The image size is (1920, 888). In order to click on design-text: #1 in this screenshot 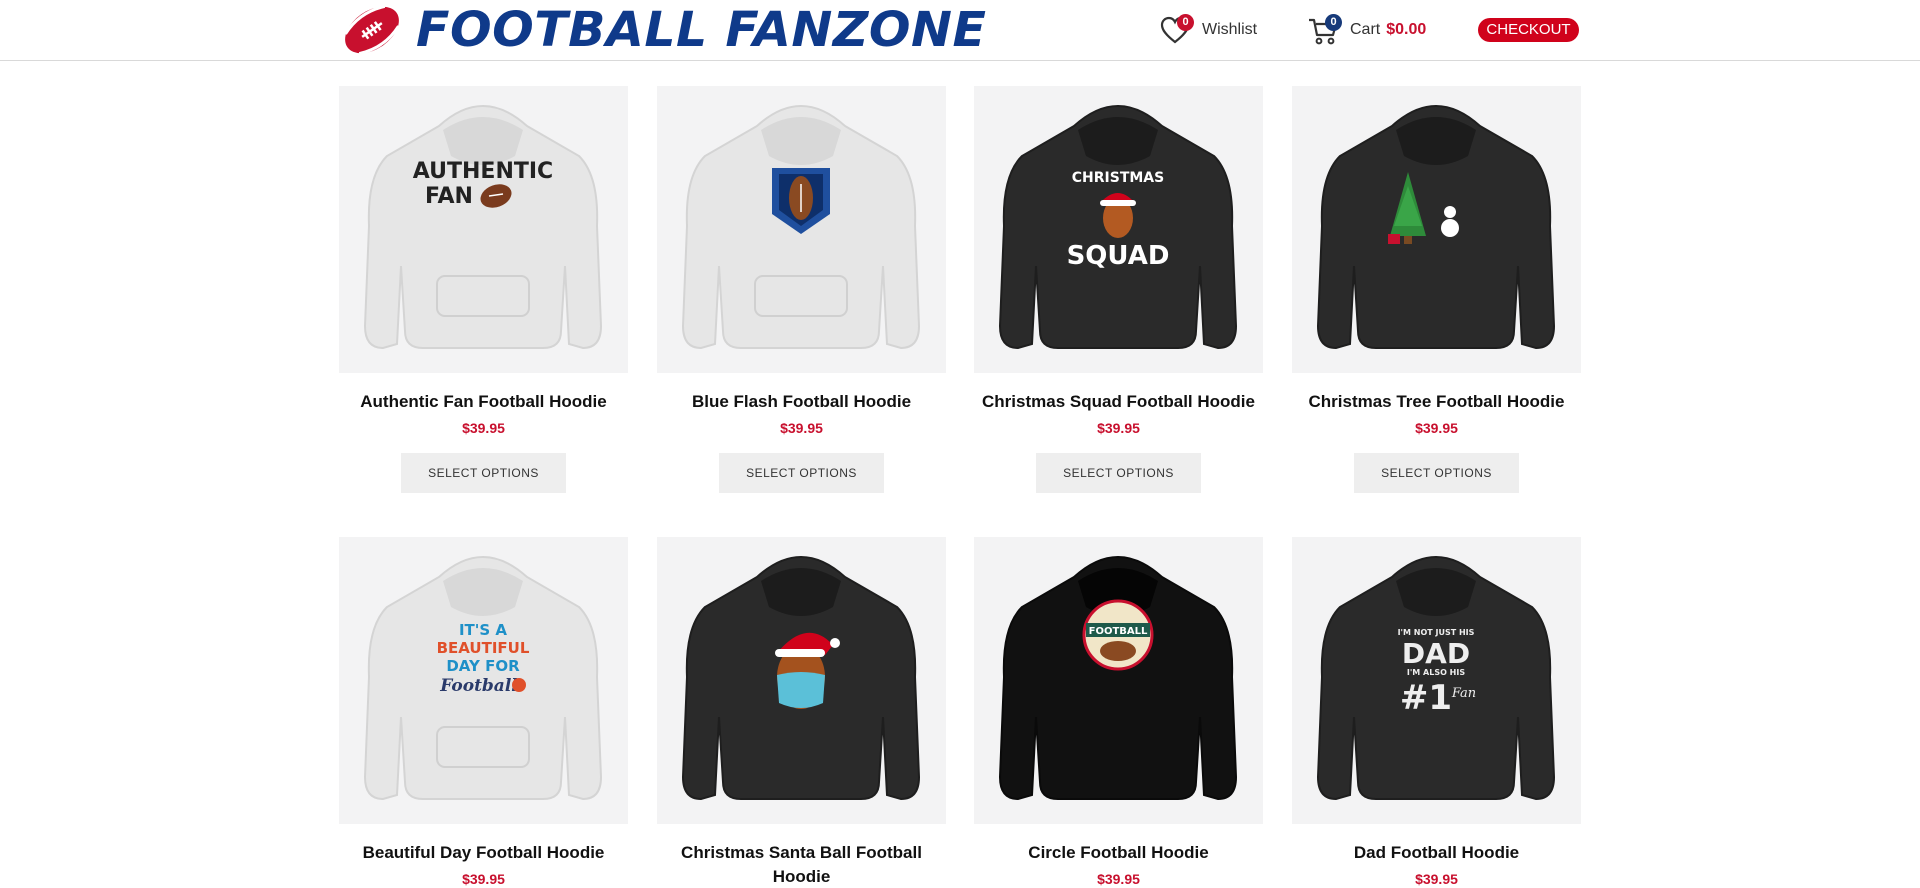, I will do `click(1426, 698)`.